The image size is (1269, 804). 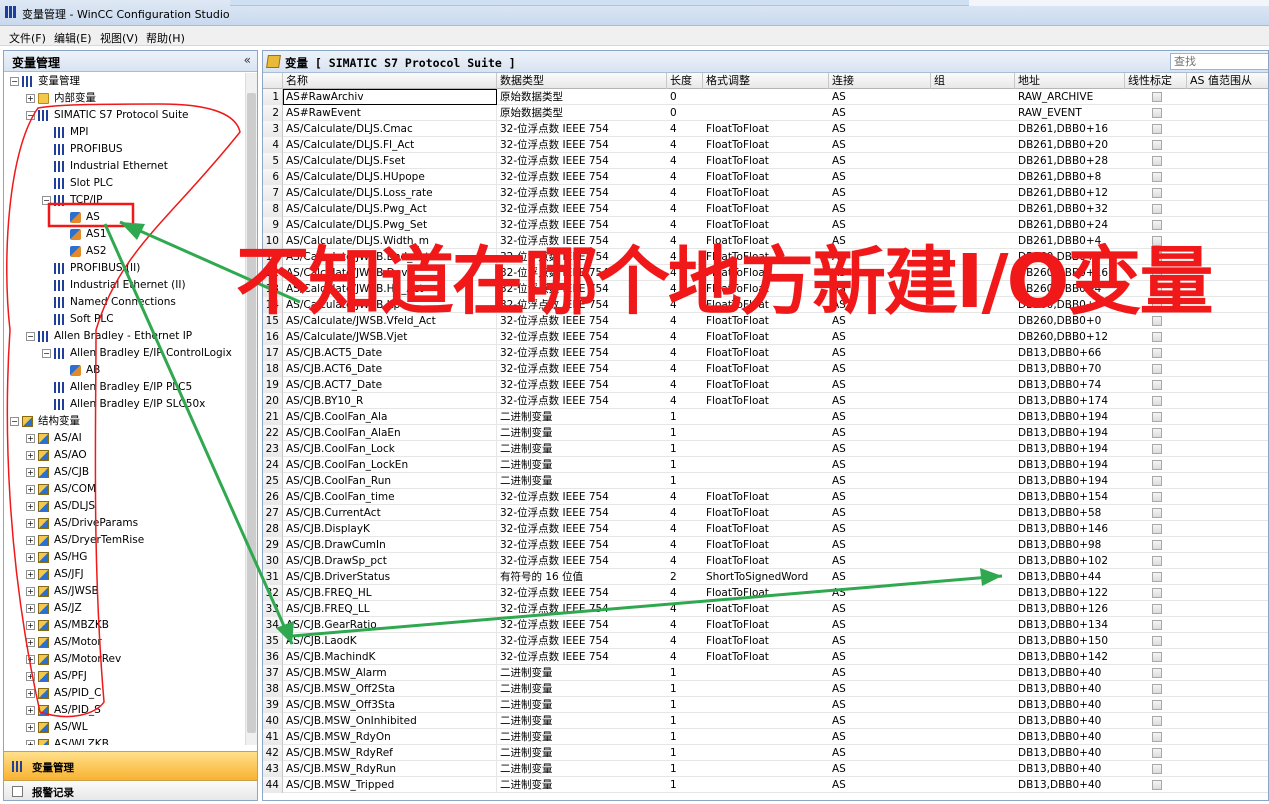 What do you see at coordinates (273, 193) in the screenshot?
I see `row-number: 7` at bounding box center [273, 193].